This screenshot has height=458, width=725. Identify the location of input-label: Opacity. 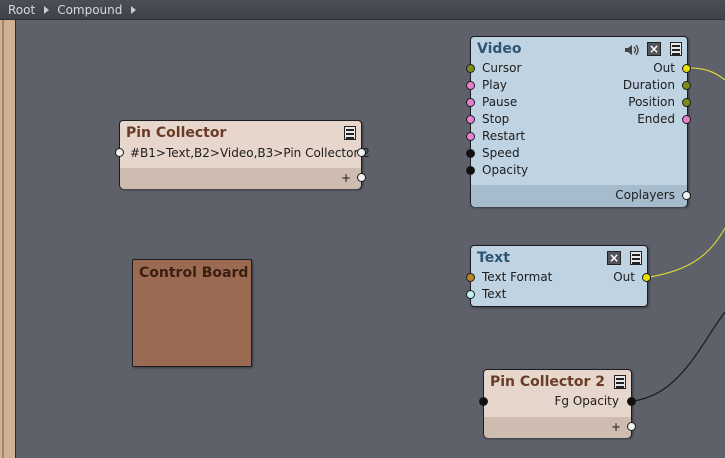
(505, 170).